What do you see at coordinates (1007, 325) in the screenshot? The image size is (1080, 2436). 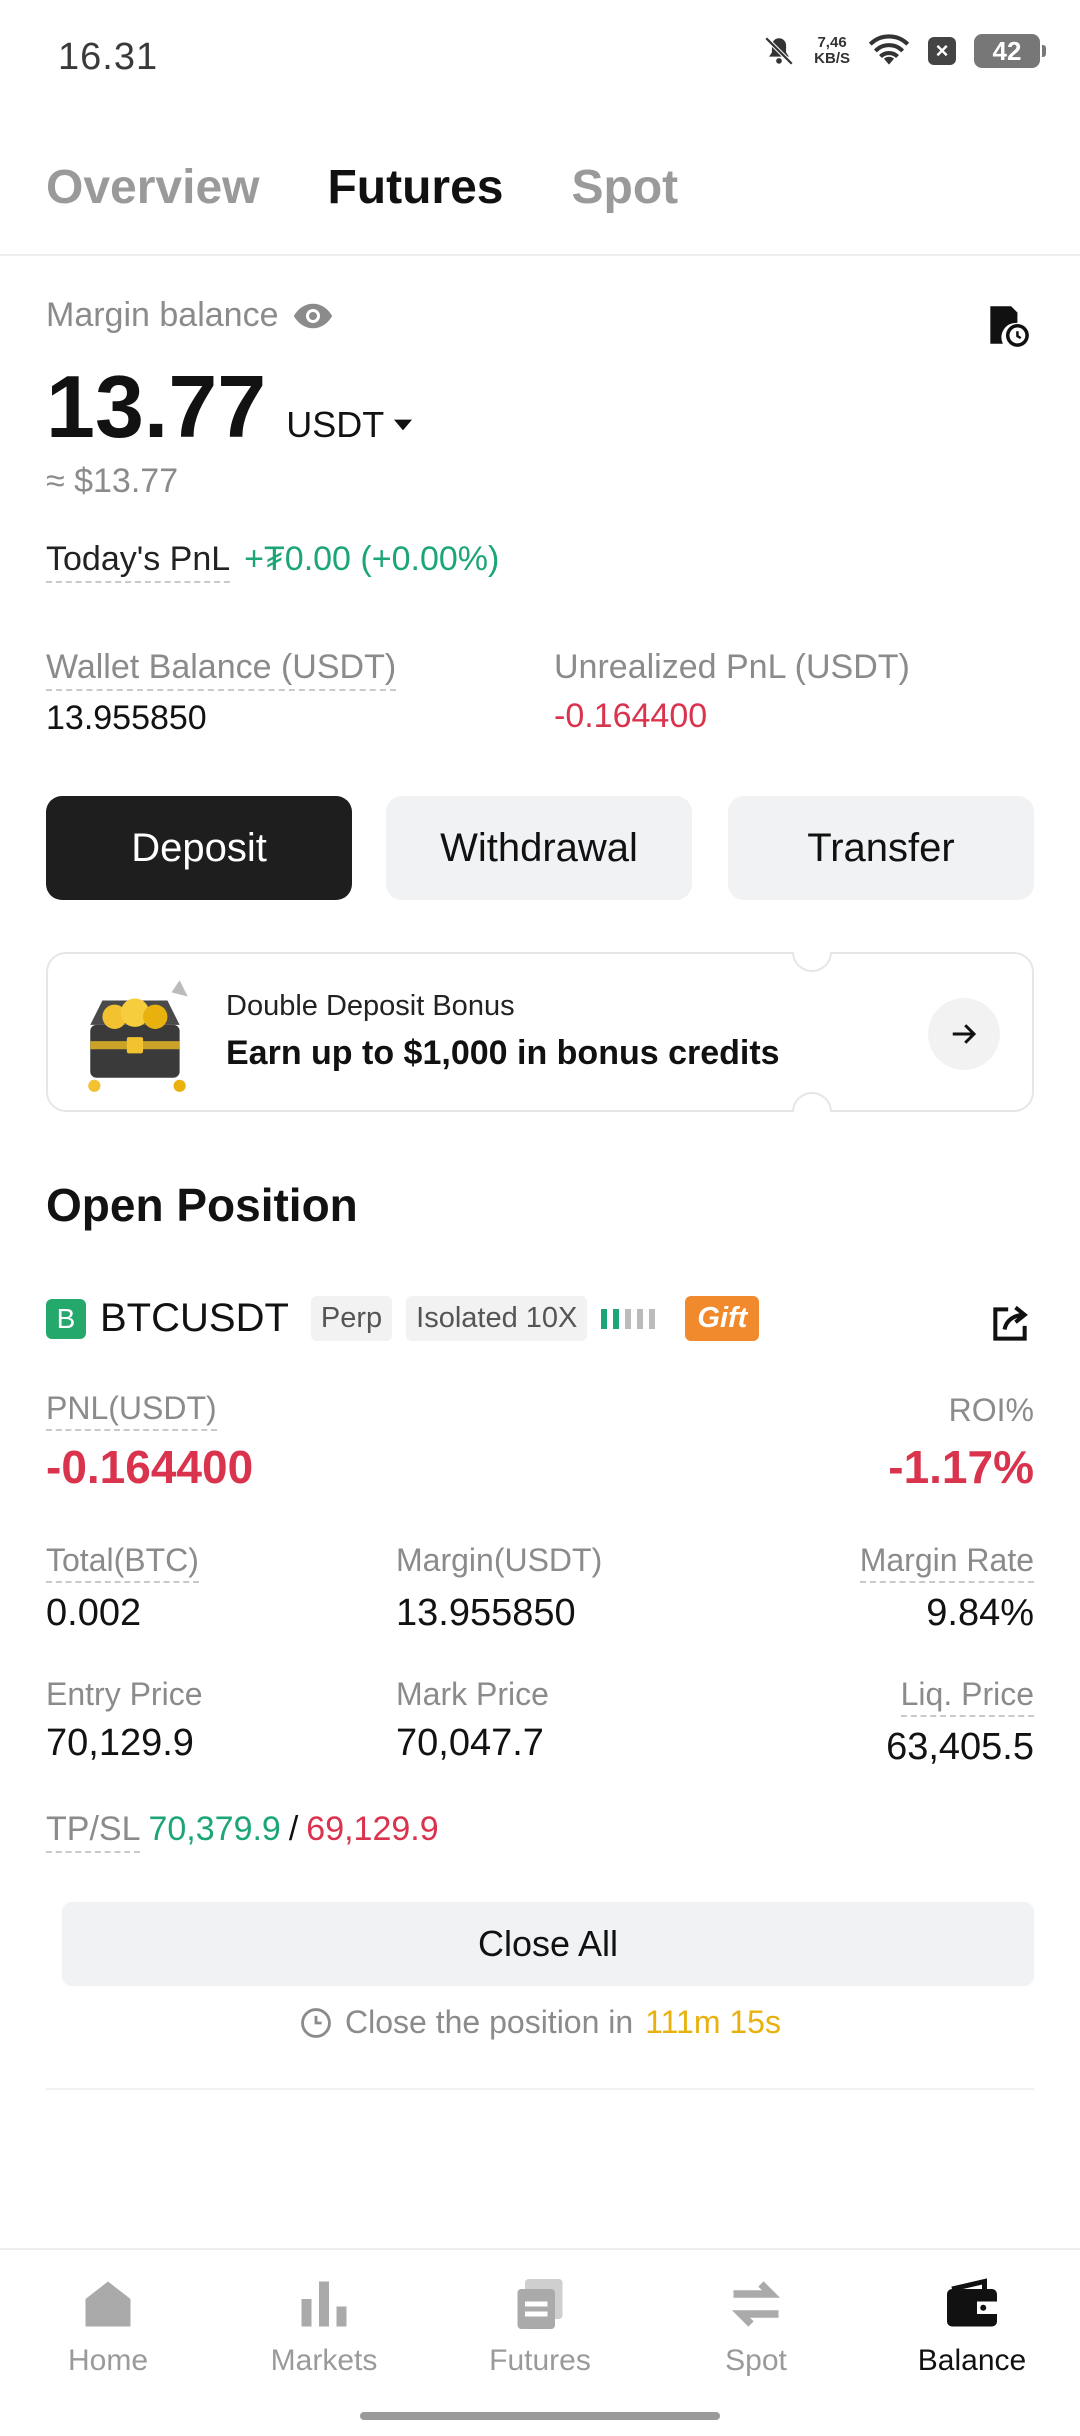 I see `history-icon` at bounding box center [1007, 325].